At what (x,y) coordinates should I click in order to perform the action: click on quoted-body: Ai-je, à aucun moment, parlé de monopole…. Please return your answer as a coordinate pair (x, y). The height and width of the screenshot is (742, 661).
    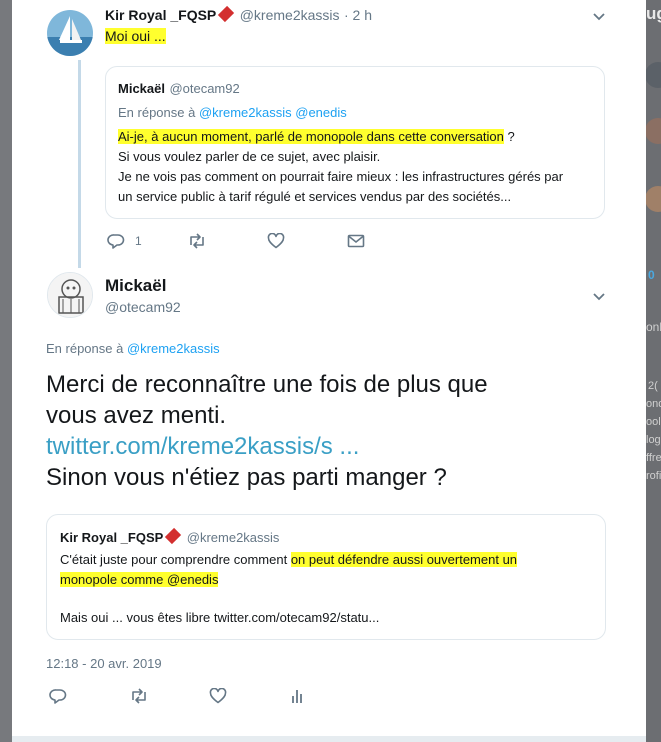
    Looking at the image, I should click on (340, 167).